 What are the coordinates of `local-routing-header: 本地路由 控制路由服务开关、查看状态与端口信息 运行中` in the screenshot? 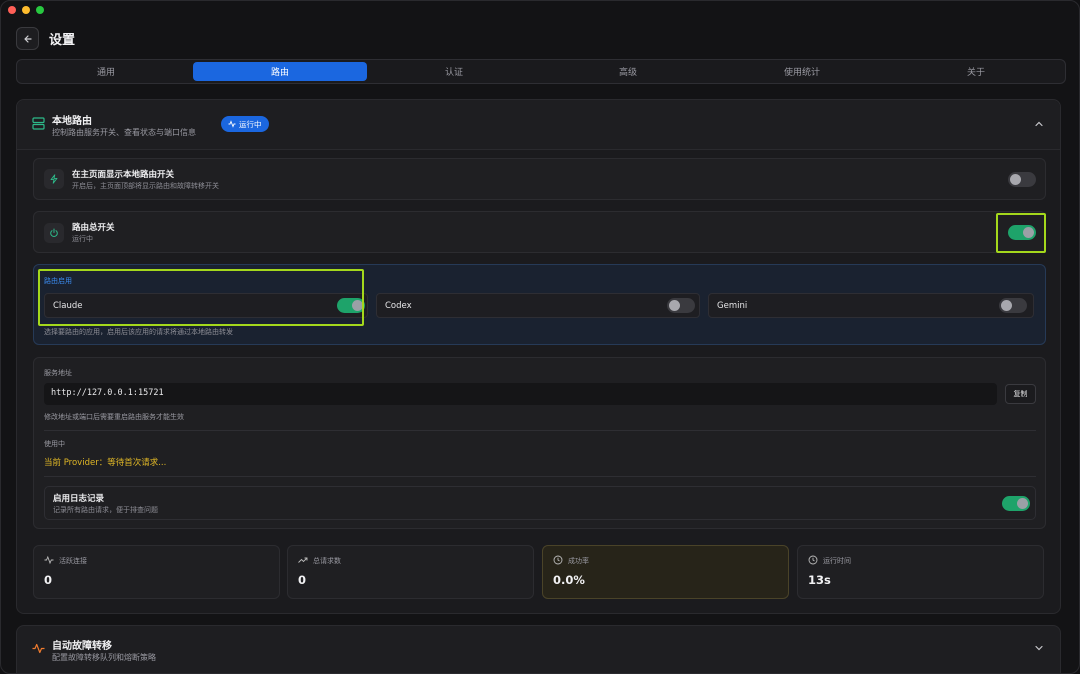 It's located at (538, 125).